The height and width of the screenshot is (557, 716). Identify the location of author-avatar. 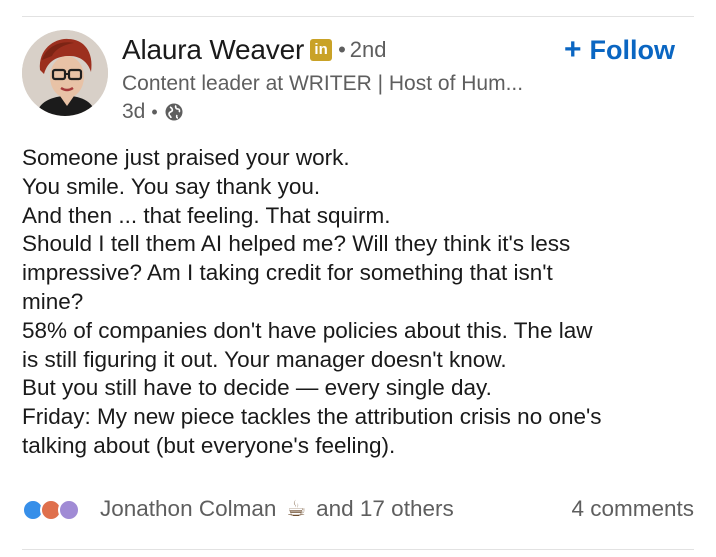
(65, 73).